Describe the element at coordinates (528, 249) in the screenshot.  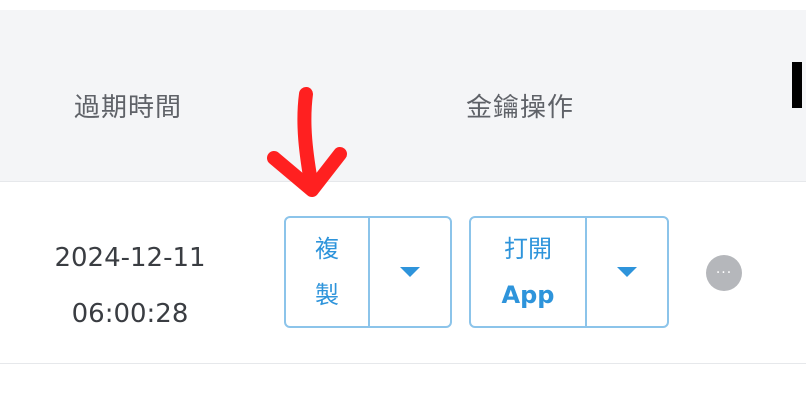
I see `open-label-line1: 打開` at that location.